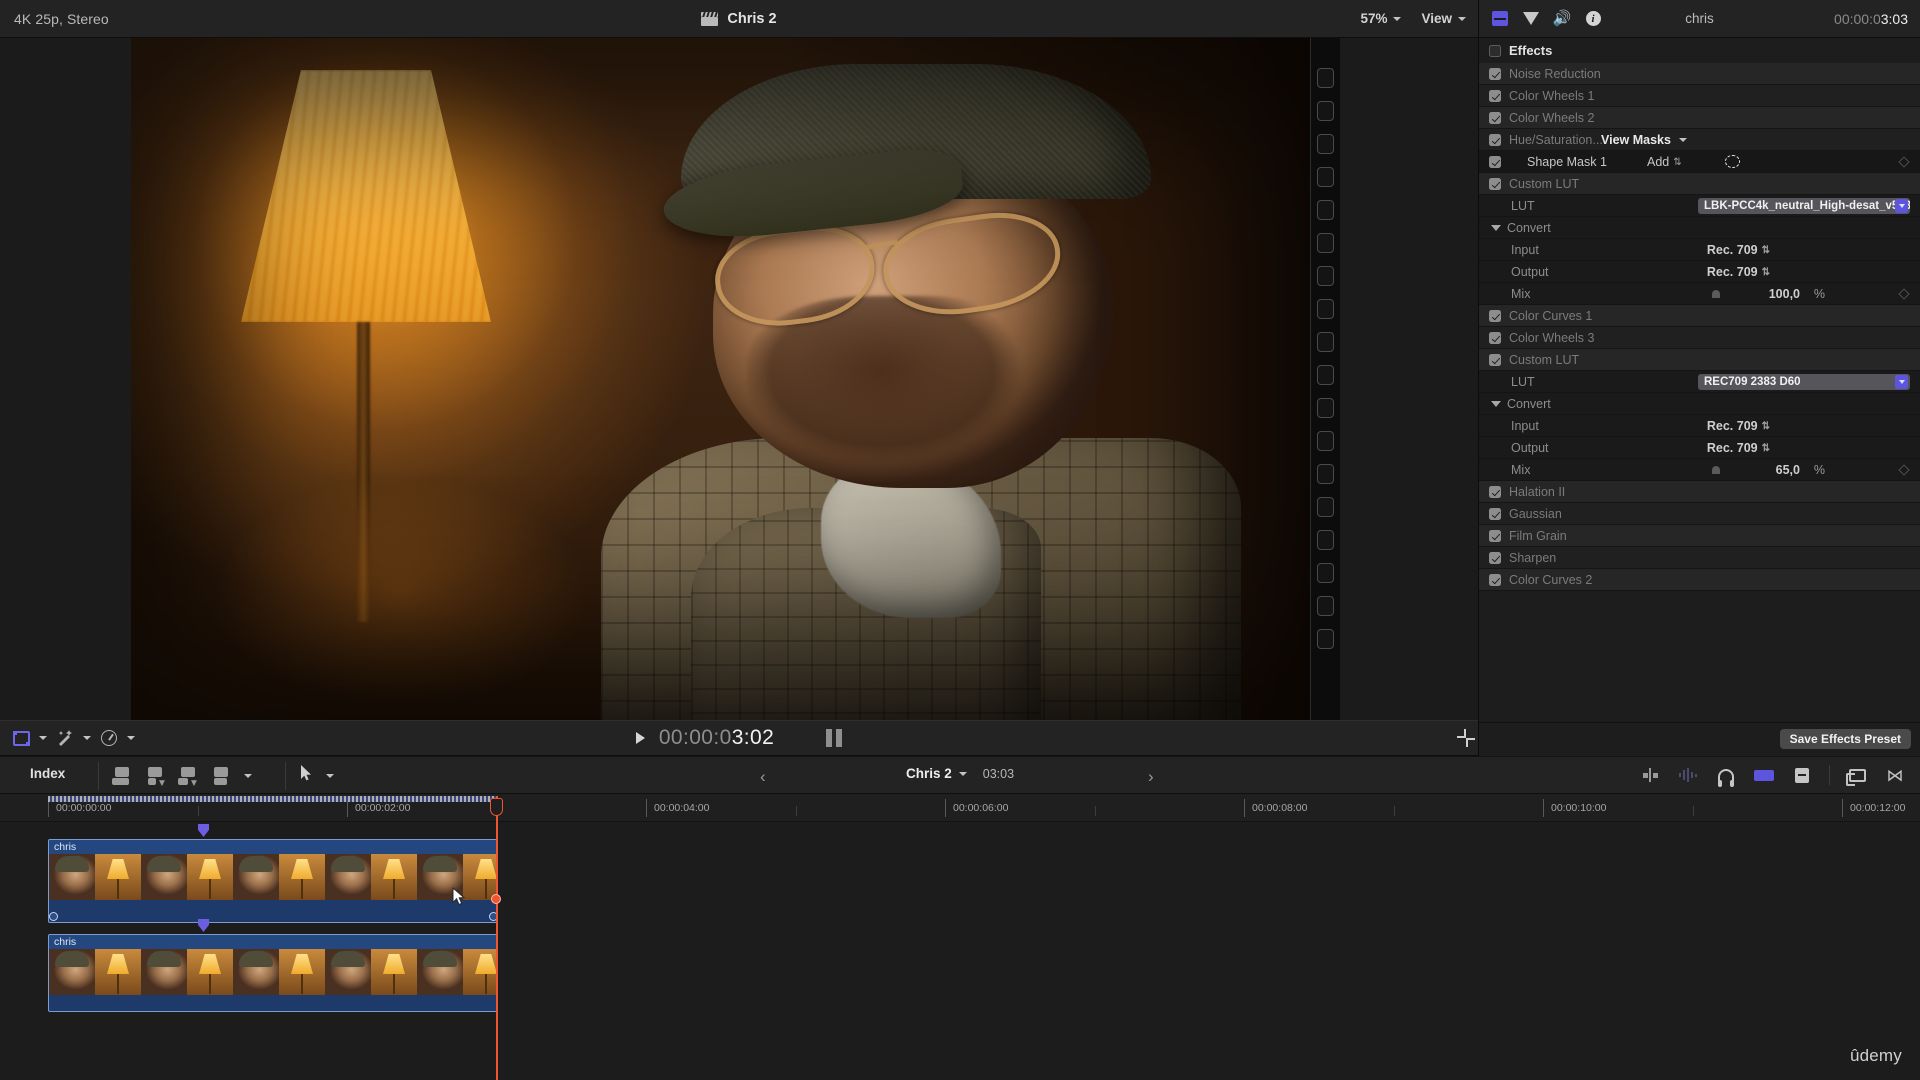 The width and height of the screenshot is (1920, 1080). Describe the element at coordinates (1688, 775) in the screenshot. I see `audio-waveform-icon` at that location.